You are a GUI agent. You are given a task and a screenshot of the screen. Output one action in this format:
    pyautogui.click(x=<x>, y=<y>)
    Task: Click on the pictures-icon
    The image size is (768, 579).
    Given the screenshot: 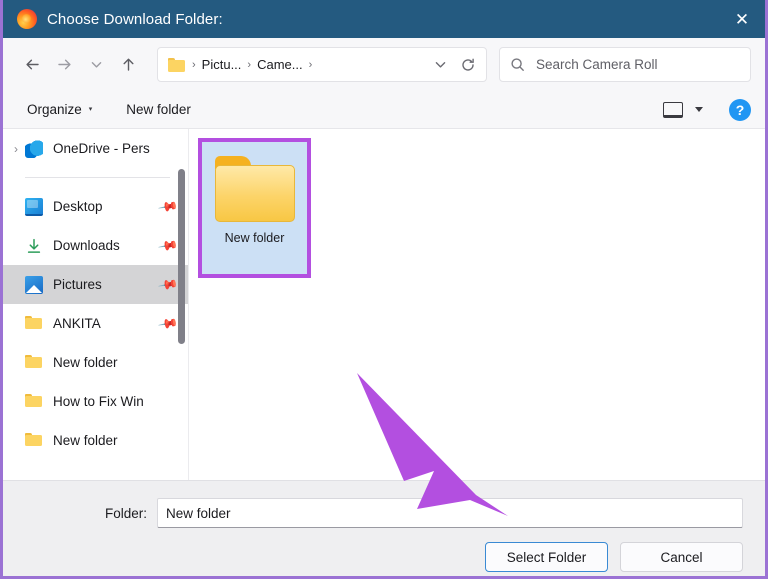 What is the action you would take?
    pyautogui.click(x=34, y=284)
    